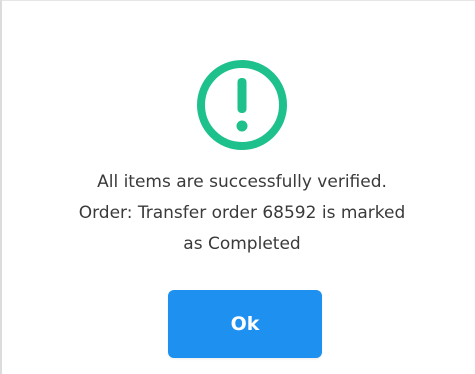 The height and width of the screenshot is (374, 475). Describe the element at coordinates (242, 244) in the screenshot. I see `message-line-3: as Completed` at that location.